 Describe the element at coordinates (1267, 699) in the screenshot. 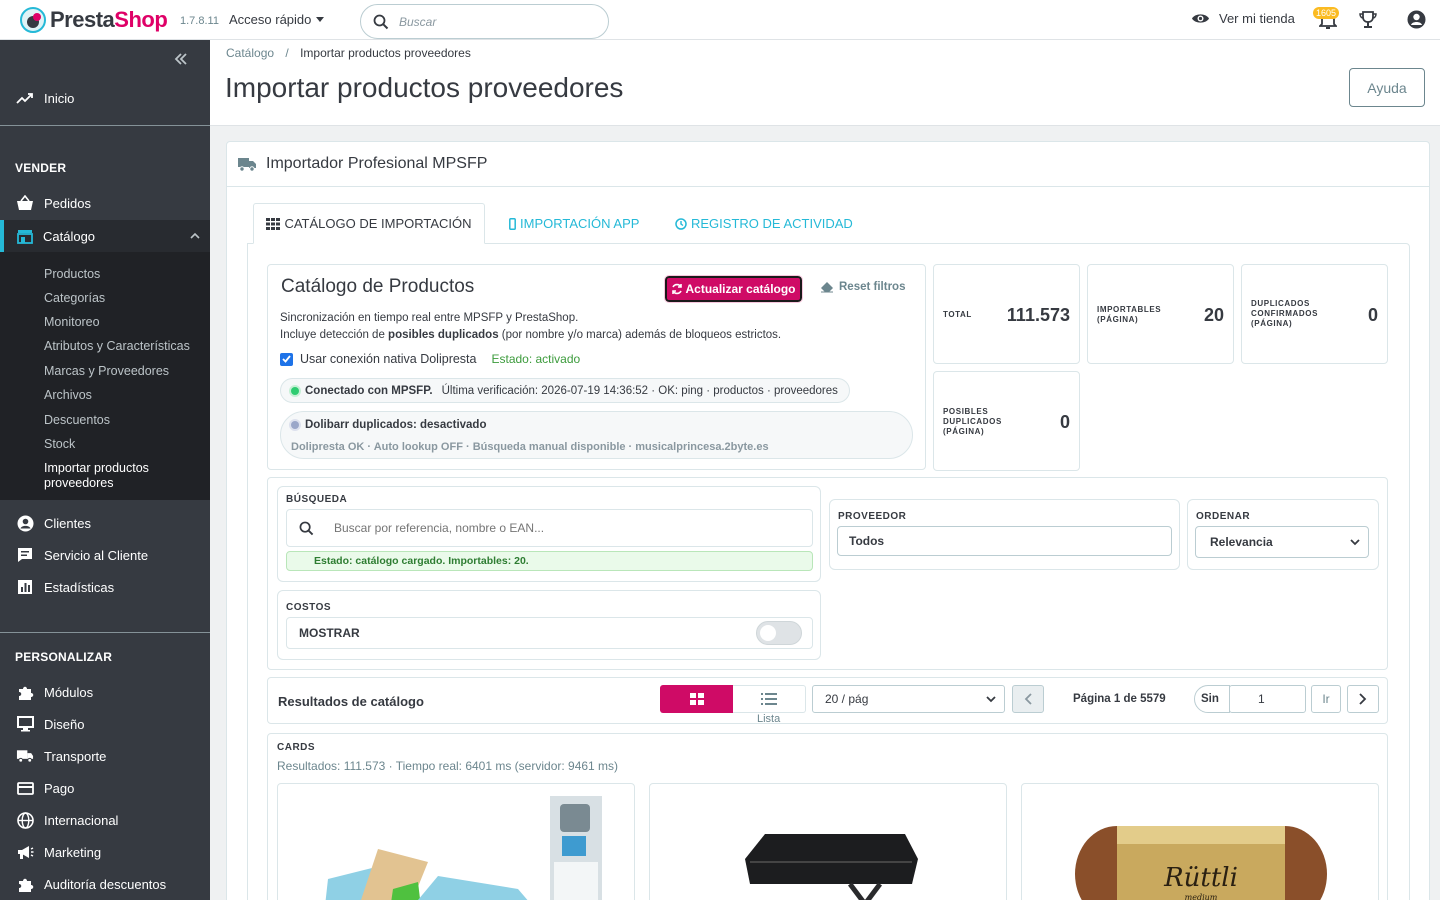

I see `page-number-input: 1` at that location.